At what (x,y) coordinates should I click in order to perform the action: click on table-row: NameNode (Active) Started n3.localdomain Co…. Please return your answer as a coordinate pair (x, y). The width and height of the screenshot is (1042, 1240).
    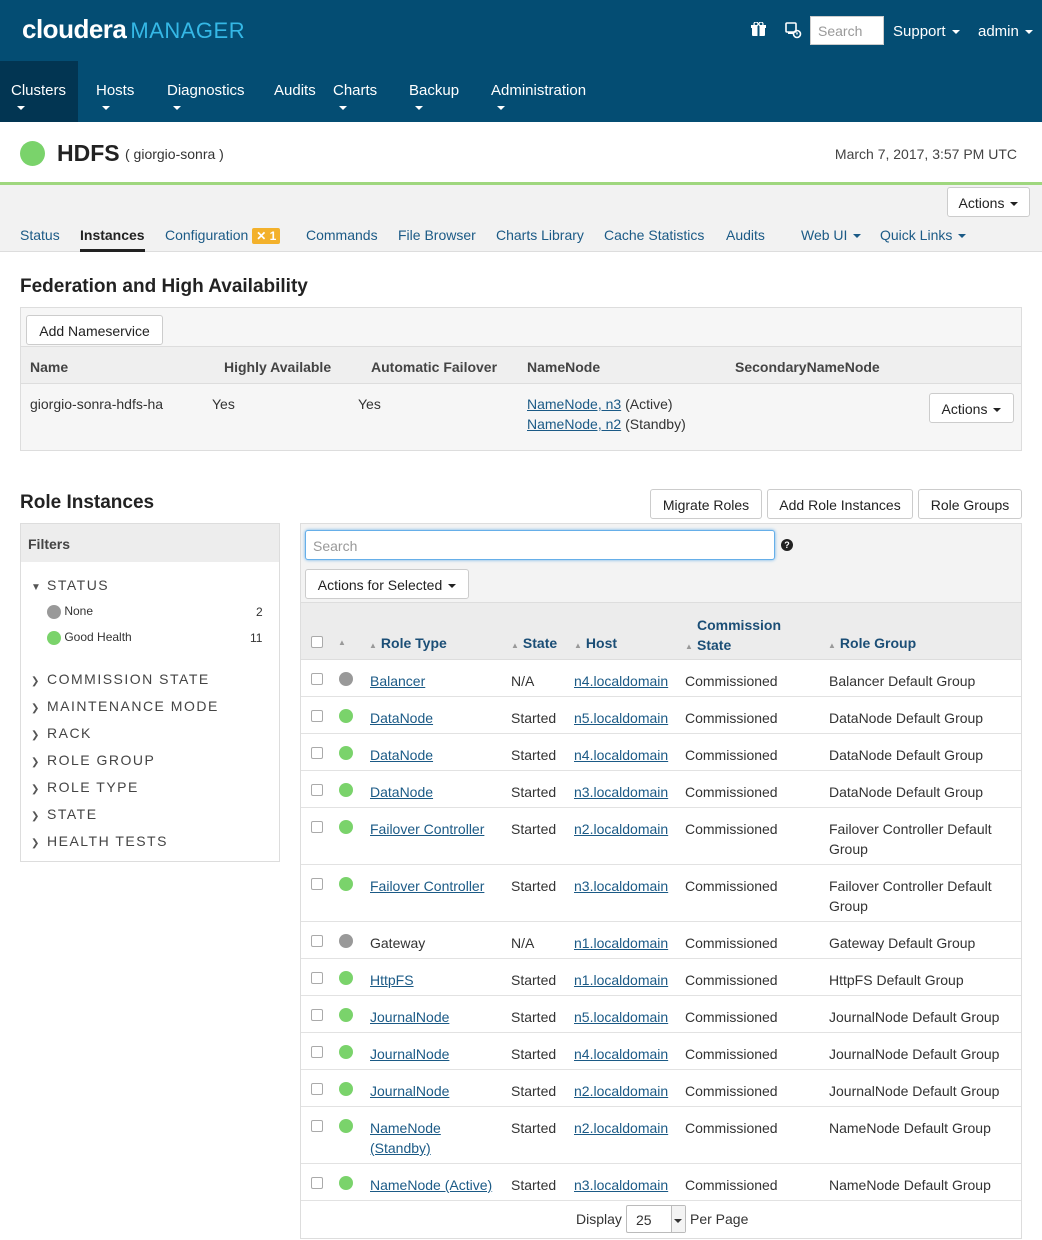
    Looking at the image, I should click on (661, 1182).